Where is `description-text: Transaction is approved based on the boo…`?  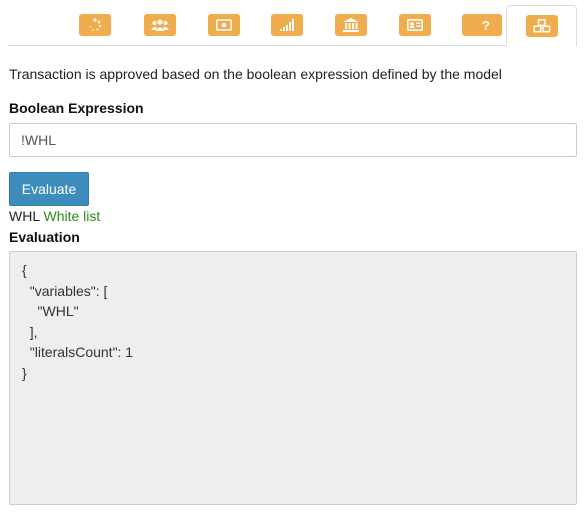 description-text: Transaction is approved based on the boo… is located at coordinates (255, 74).